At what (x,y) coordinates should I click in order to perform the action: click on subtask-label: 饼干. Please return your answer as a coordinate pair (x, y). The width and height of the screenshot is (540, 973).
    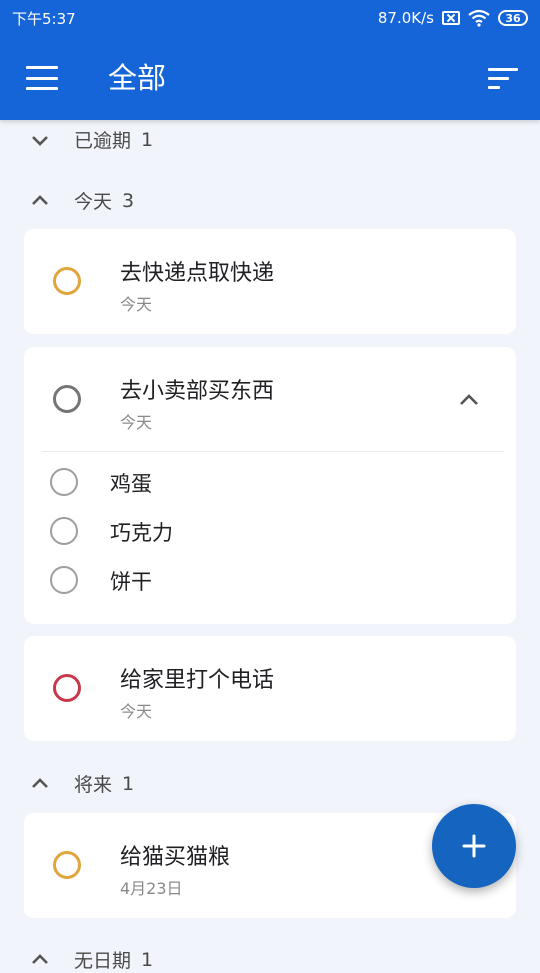
    Looking at the image, I should click on (131, 582).